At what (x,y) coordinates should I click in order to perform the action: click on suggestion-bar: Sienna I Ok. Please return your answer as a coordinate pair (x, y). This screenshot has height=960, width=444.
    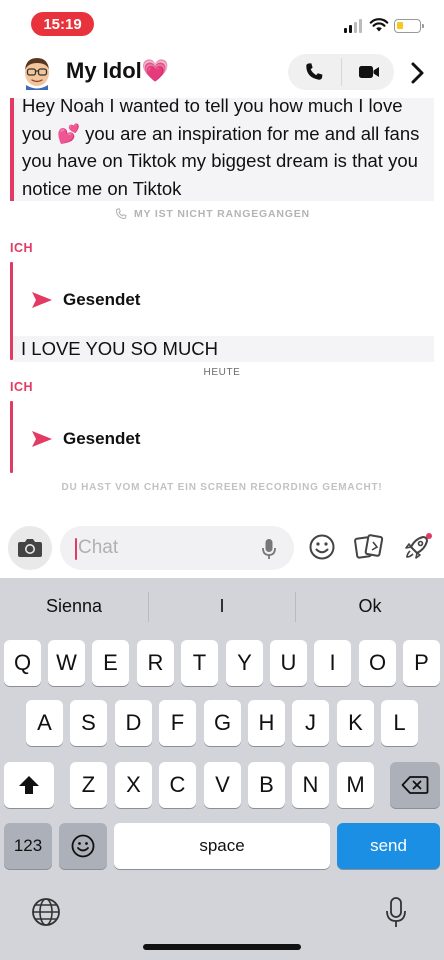
    Looking at the image, I should click on (222, 606).